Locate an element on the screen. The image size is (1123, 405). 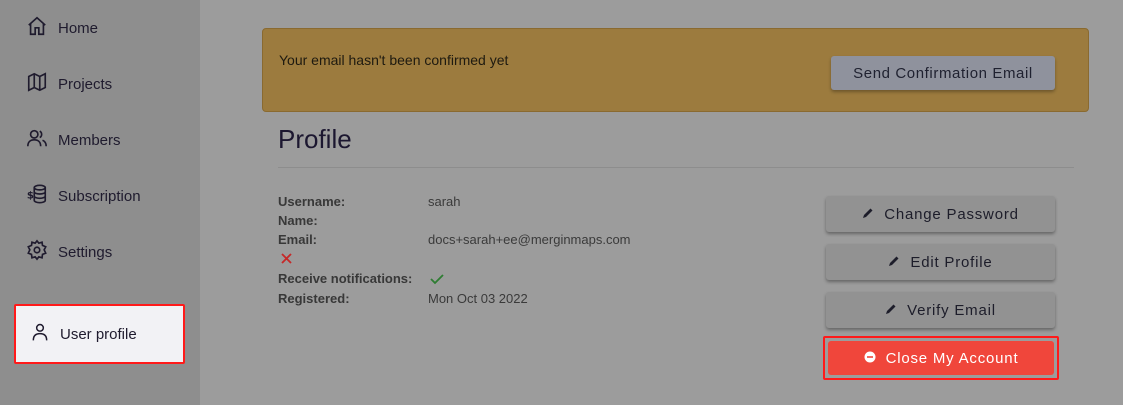
sidebar-item-label: Members is located at coordinates (89, 140).